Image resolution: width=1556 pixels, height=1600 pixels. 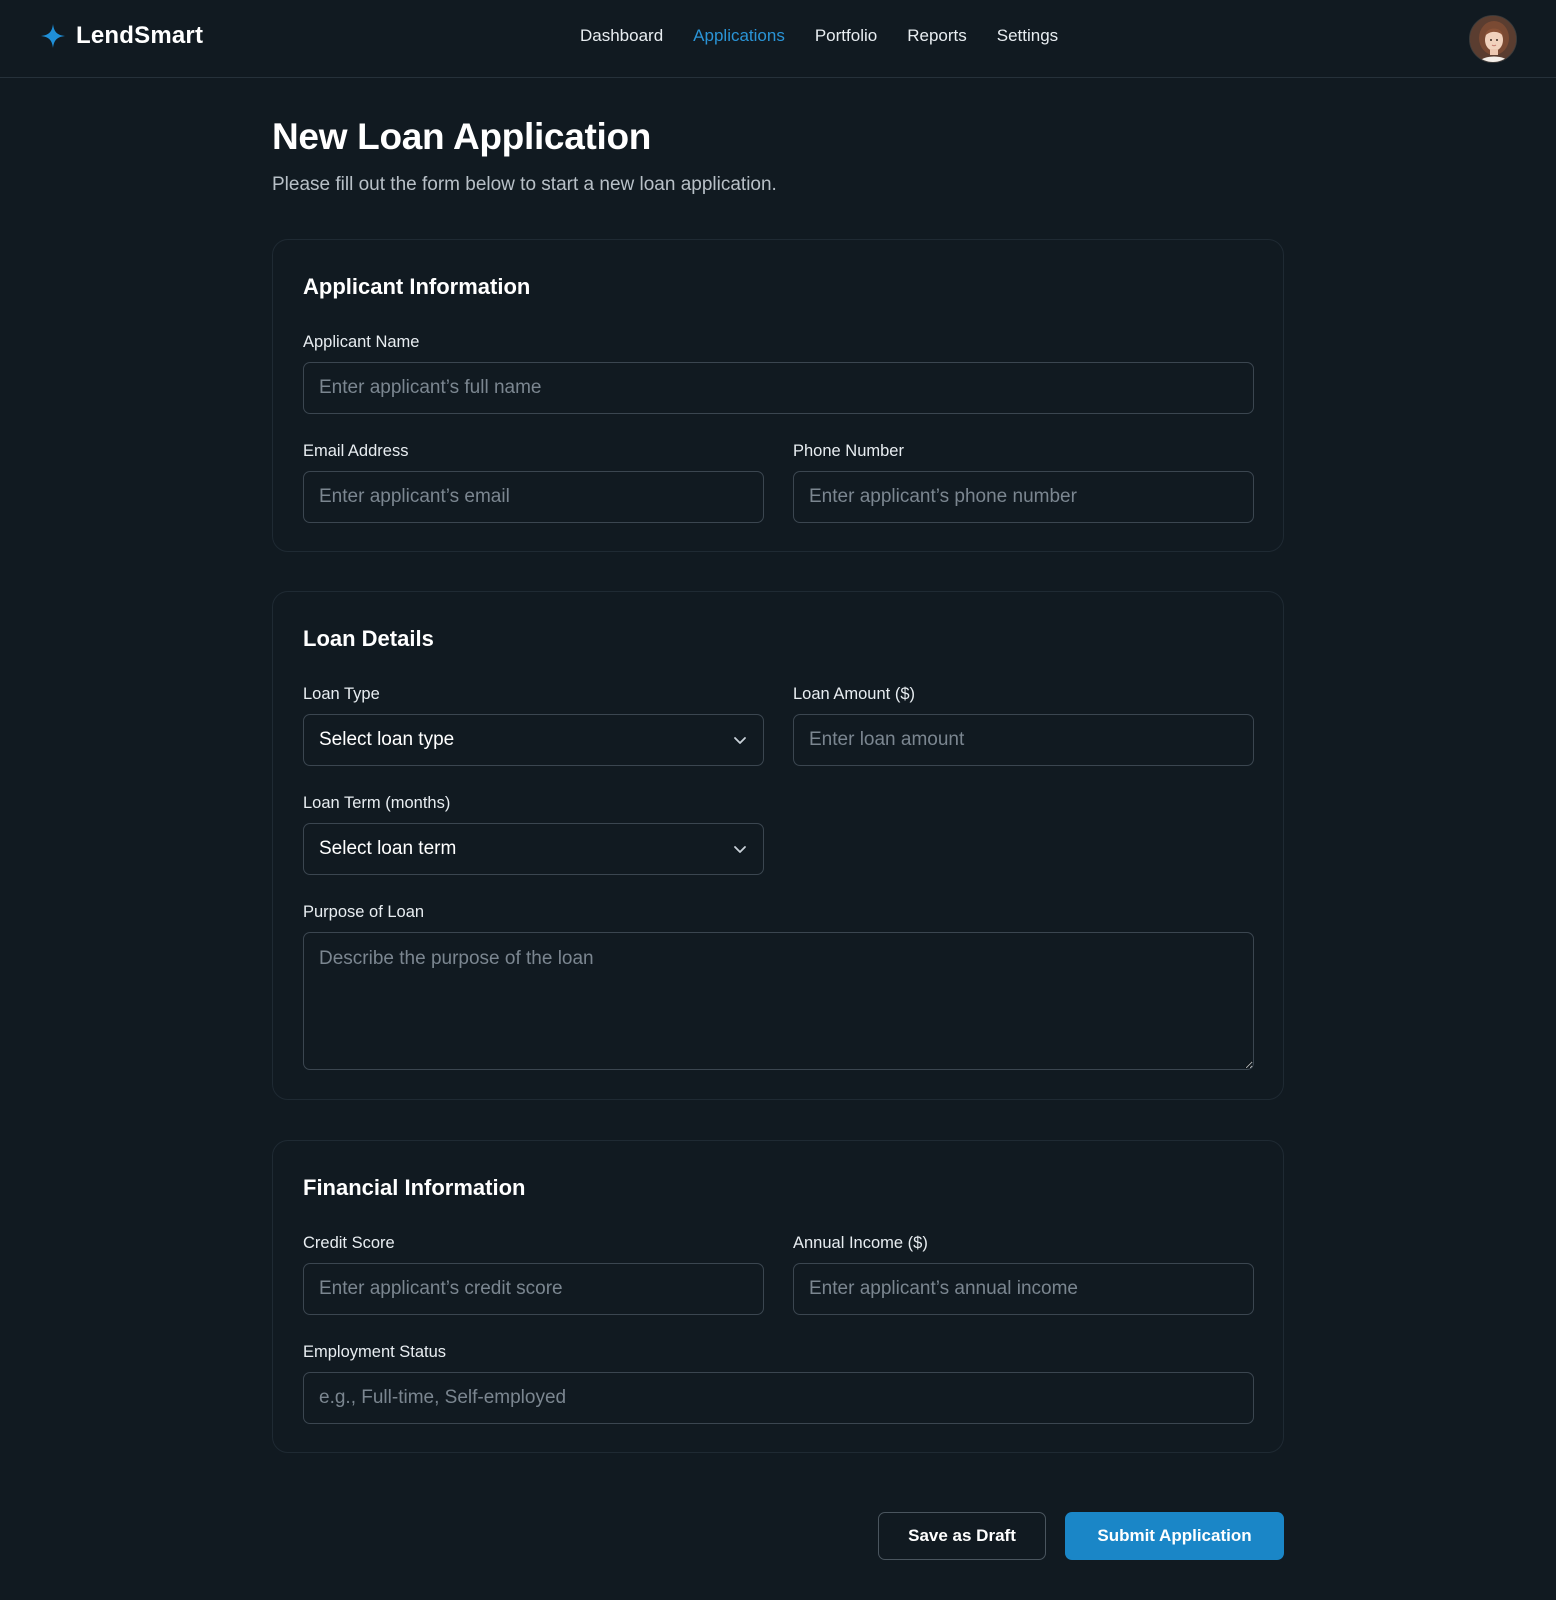 I want to click on loan-amount-label: Loan Amount ($), so click(x=854, y=694).